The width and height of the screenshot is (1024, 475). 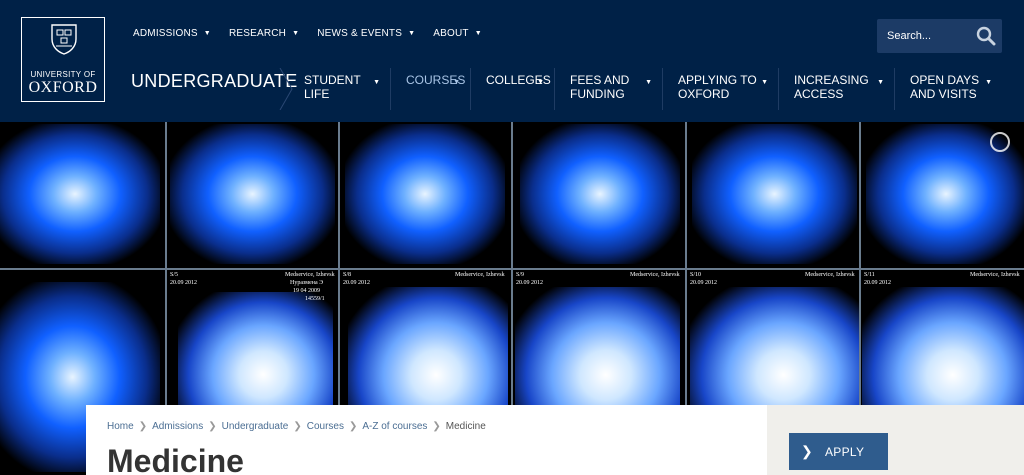 I want to click on film-label: S/5, so click(x=174, y=275).